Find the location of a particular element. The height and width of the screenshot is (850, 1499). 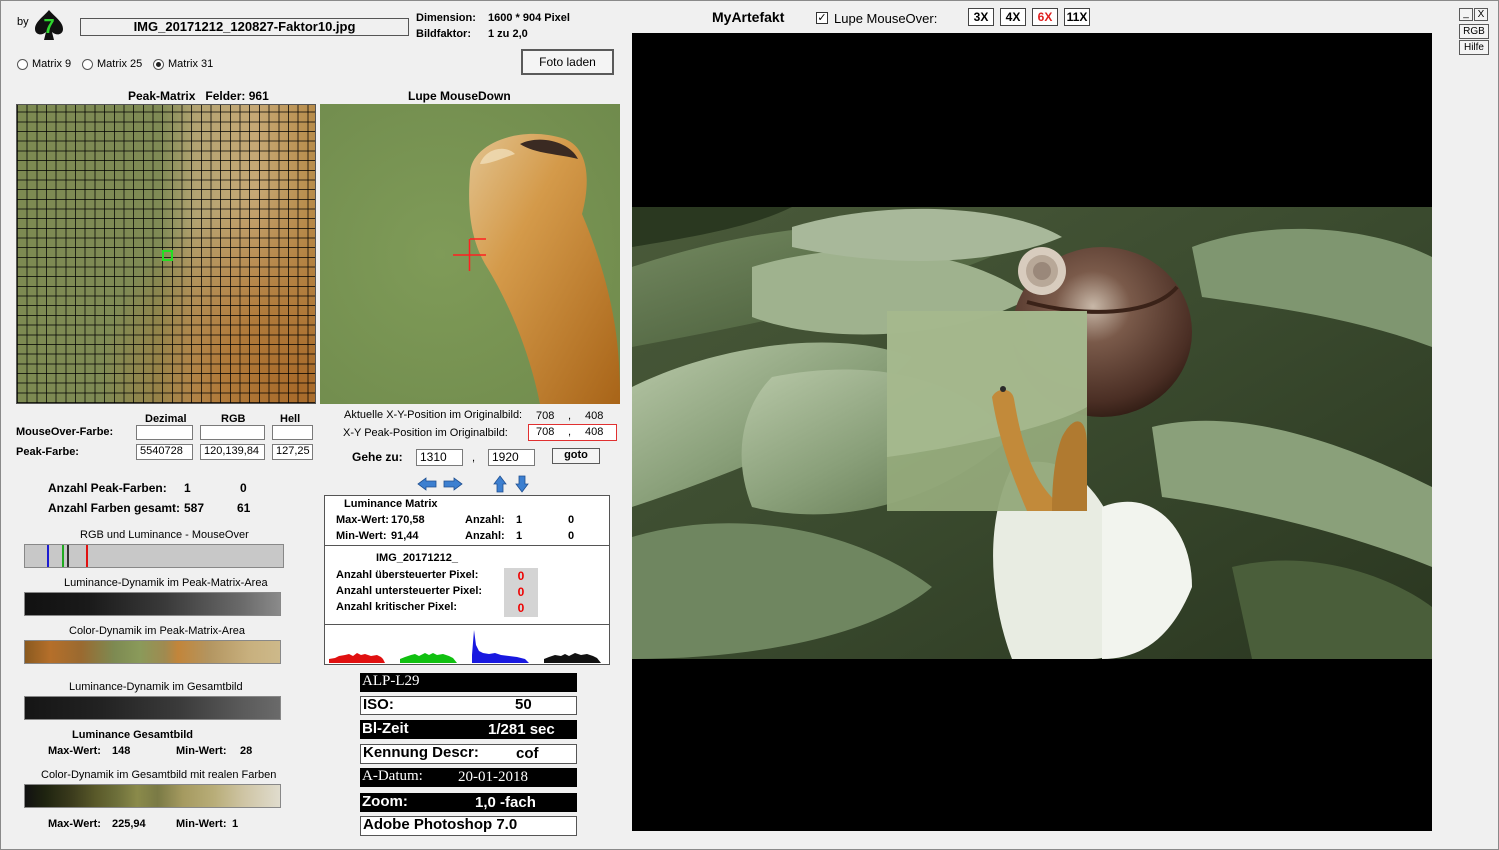

lum-matrix-max-label: Max-Wert: is located at coordinates (362, 520).